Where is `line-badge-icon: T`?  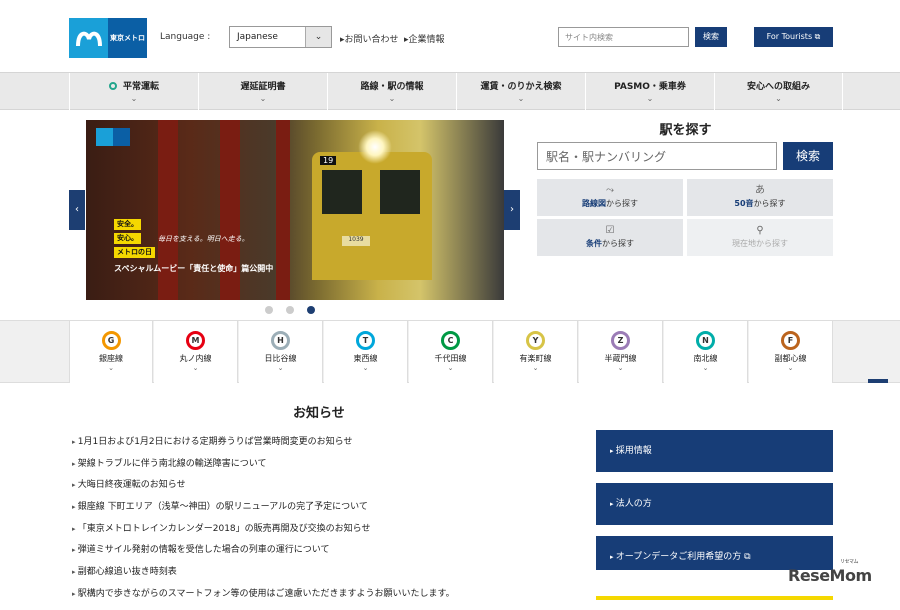 line-badge-icon: T is located at coordinates (365, 340).